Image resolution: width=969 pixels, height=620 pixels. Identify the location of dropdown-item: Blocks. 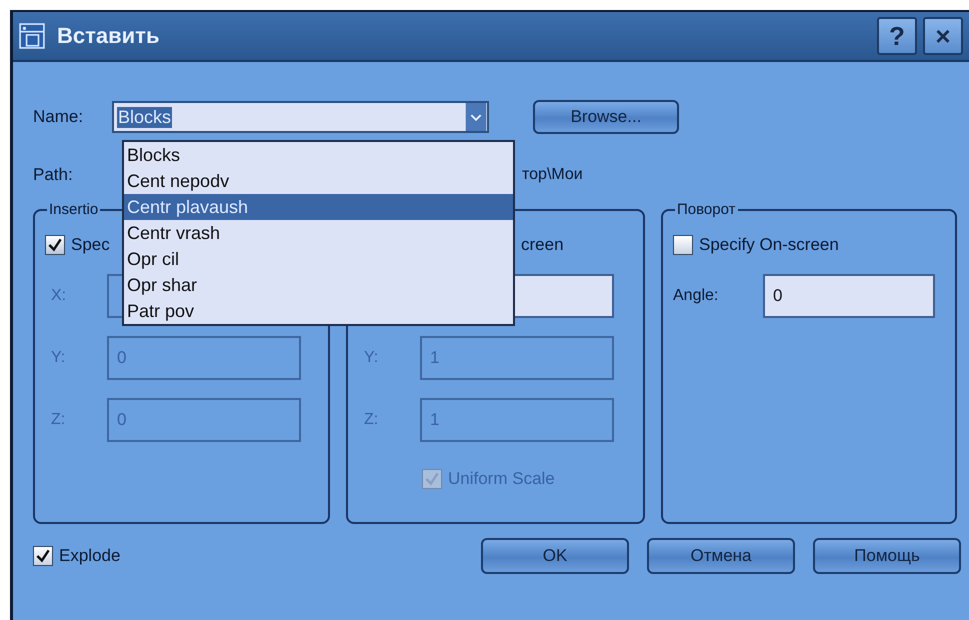
(318, 155).